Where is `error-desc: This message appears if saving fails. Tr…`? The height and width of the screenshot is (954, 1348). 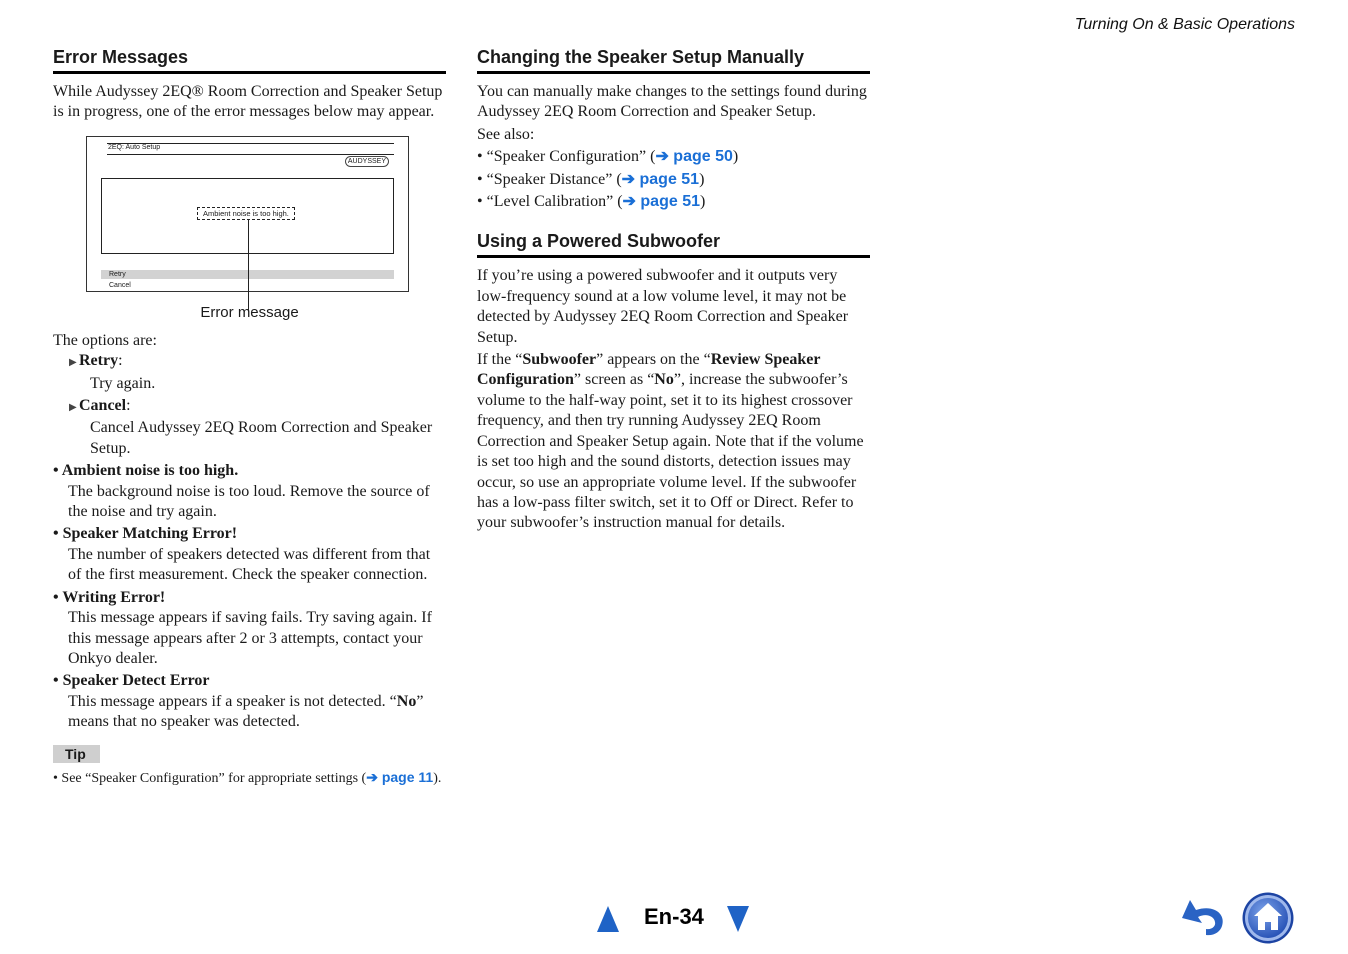 error-desc: This message appears if saving fails. Tr… is located at coordinates (250, 638).